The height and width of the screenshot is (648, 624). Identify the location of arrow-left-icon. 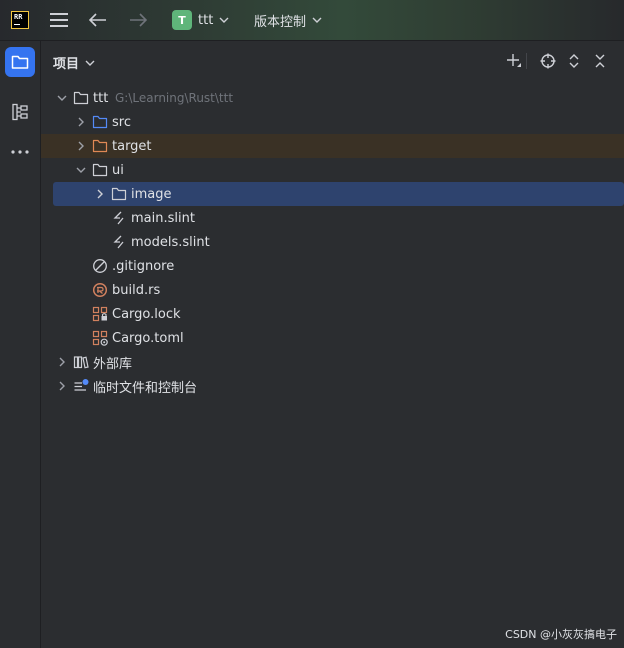
(97, 20).